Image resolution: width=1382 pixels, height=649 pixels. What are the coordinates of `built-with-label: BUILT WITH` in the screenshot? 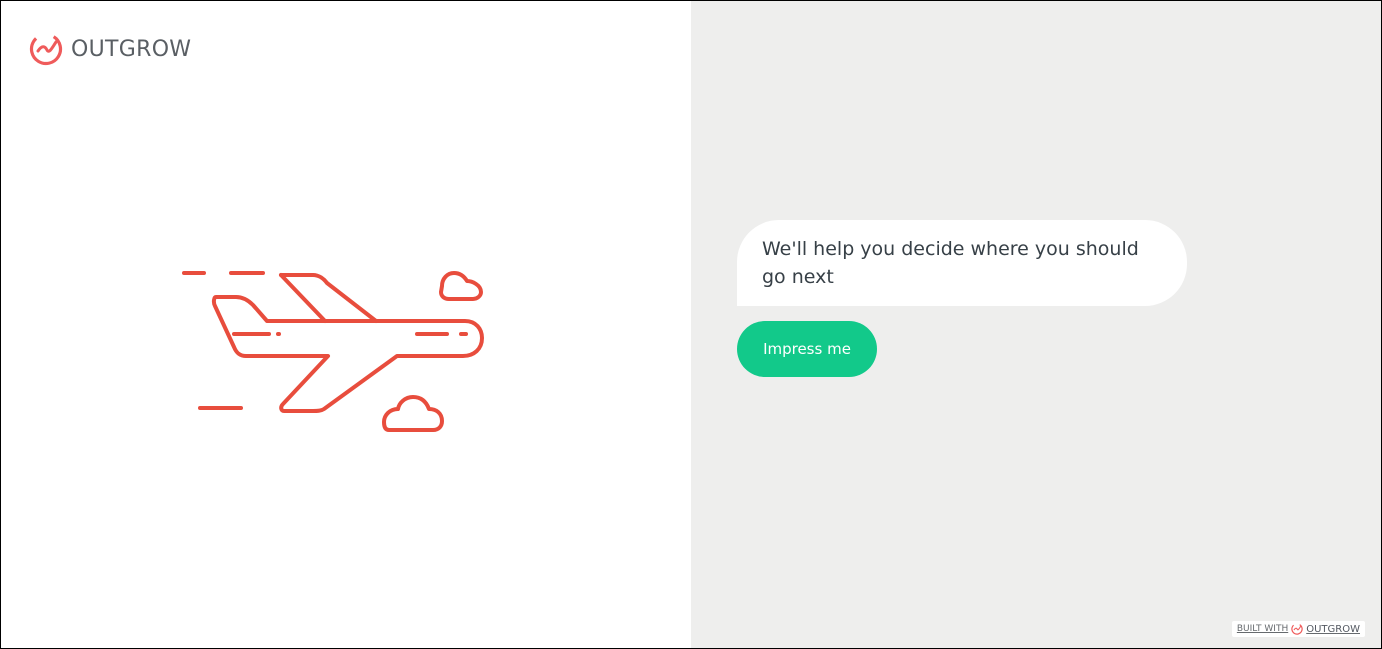 It's located at (1262, 629).